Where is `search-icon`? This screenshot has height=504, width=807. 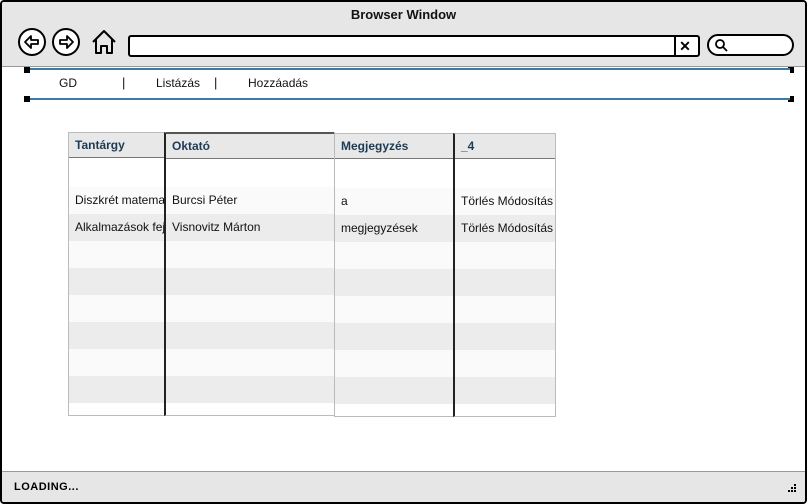 search-icon is located at coordinates (721, 45).